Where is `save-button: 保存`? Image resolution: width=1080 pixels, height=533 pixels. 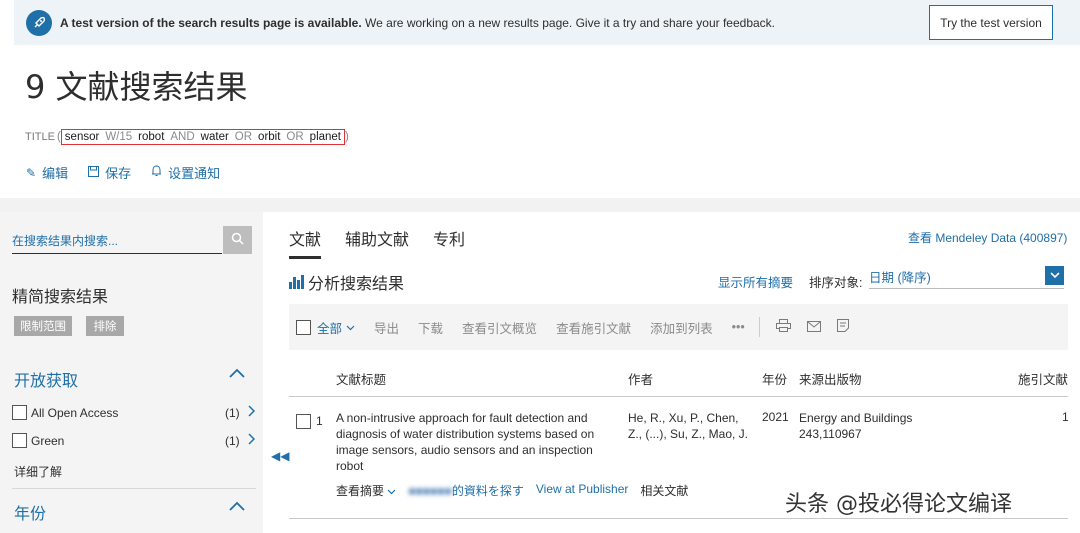
save-button: 保存 is located at coordinates (109, 172).